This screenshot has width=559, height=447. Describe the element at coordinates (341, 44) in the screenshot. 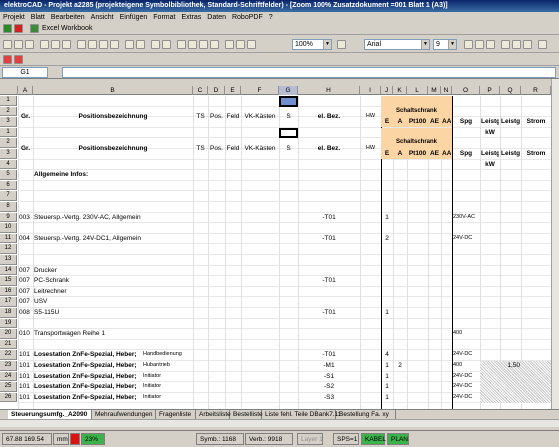

I see `help-icon` at that location.